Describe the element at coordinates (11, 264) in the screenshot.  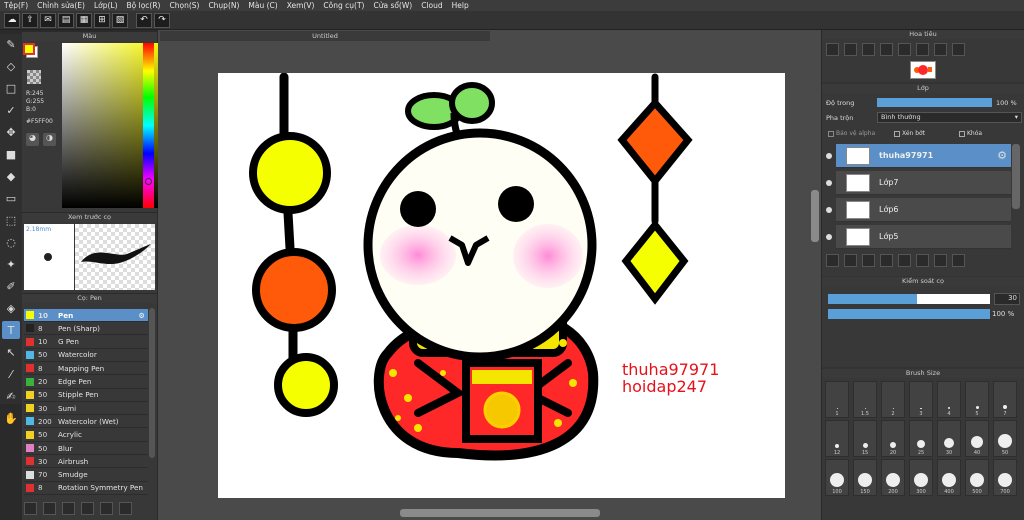
I see `wand-tool-icon: ✦` at that location.